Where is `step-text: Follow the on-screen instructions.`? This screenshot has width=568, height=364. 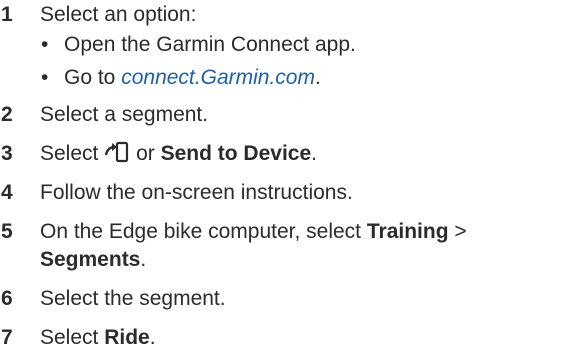
step-text: Follow the on-screen instructions. is located at coordinates (196, 192).